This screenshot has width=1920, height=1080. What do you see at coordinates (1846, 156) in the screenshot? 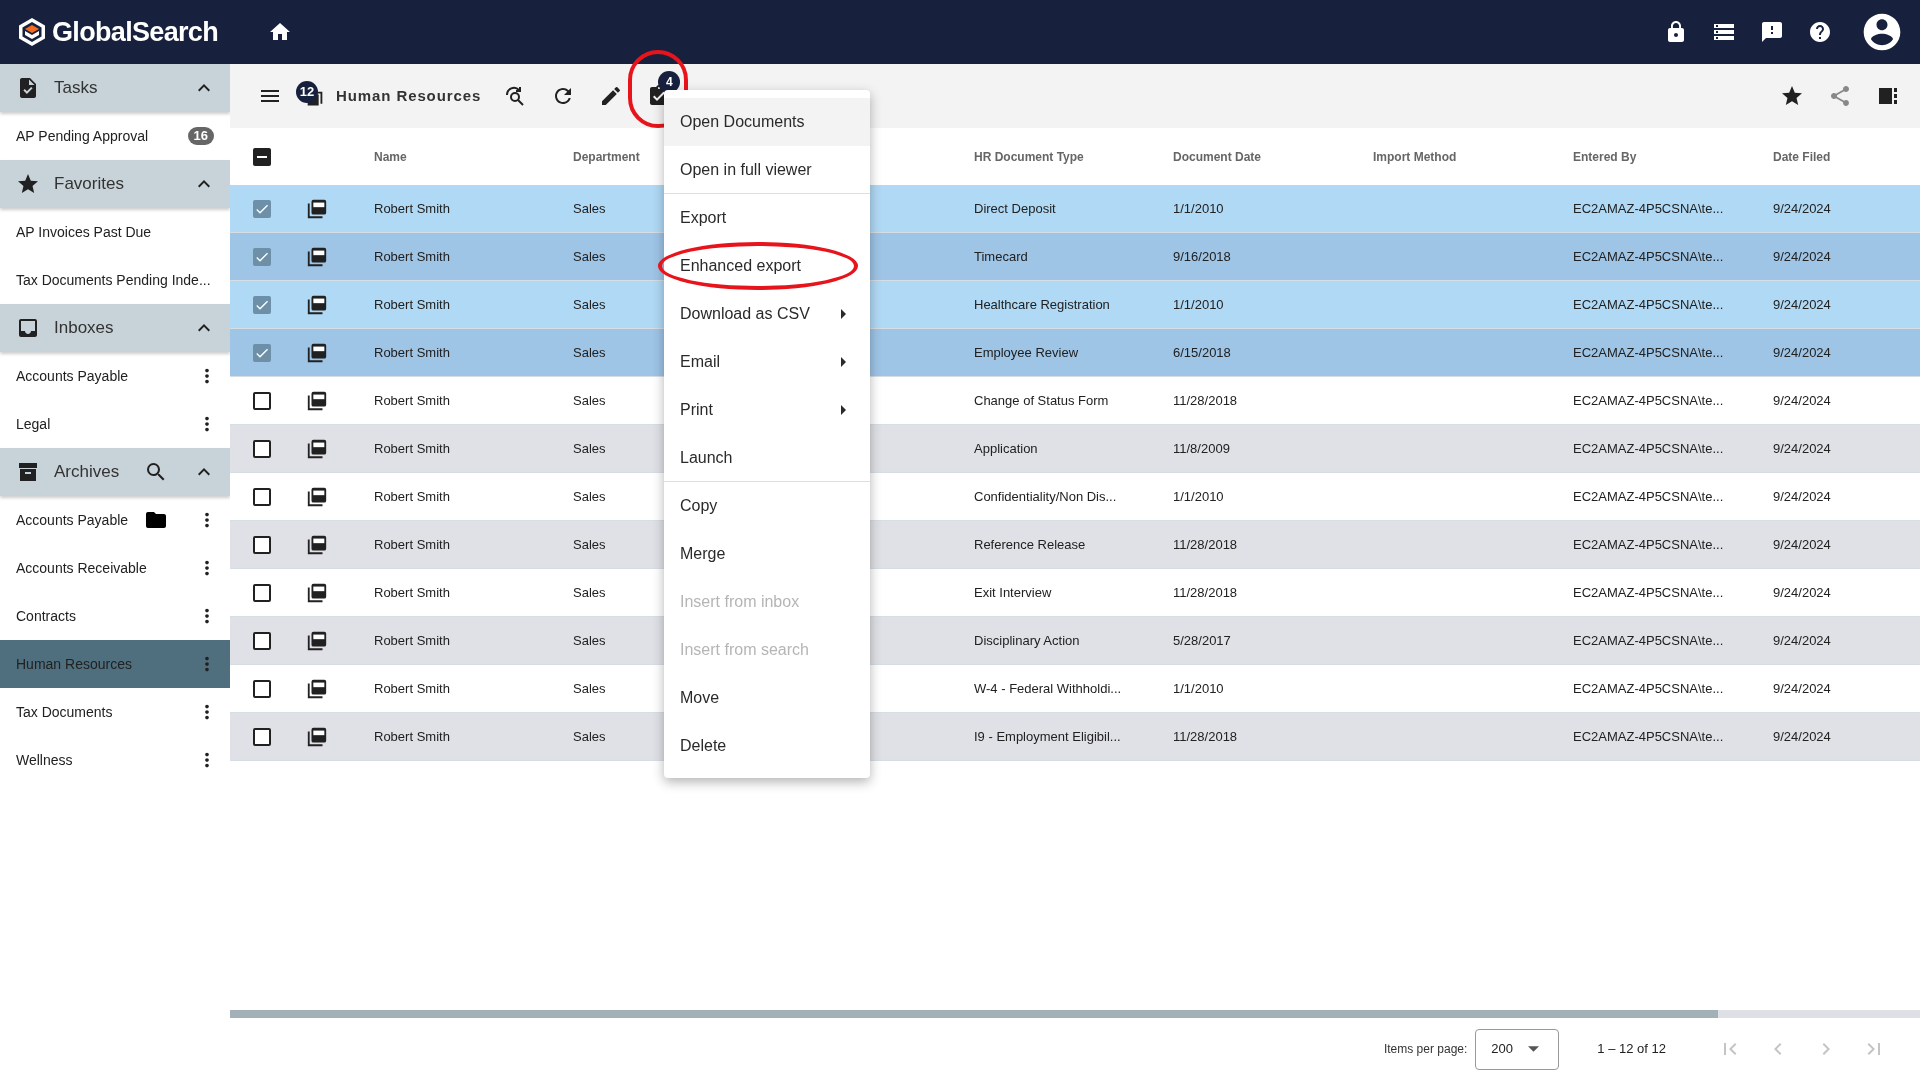
I see `column-header: Date Filed` at bounding box center [1846, 156].